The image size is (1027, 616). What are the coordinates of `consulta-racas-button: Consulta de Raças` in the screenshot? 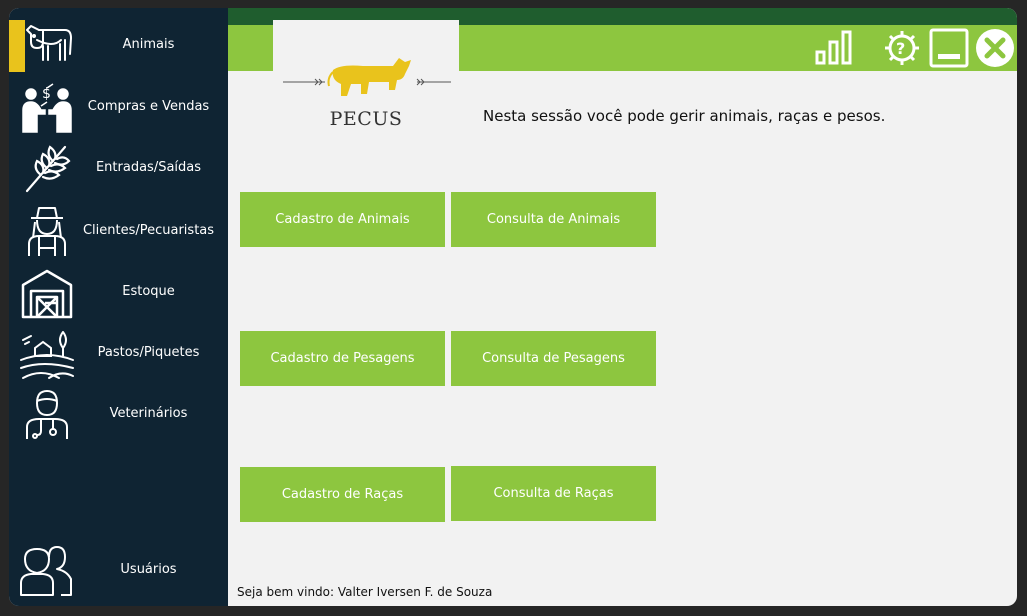 It's located at (553, 493).